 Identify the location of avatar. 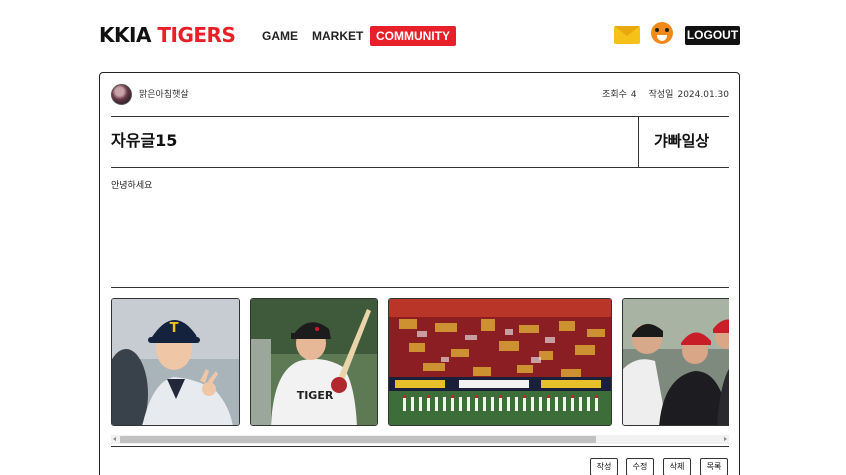
(121, 94).